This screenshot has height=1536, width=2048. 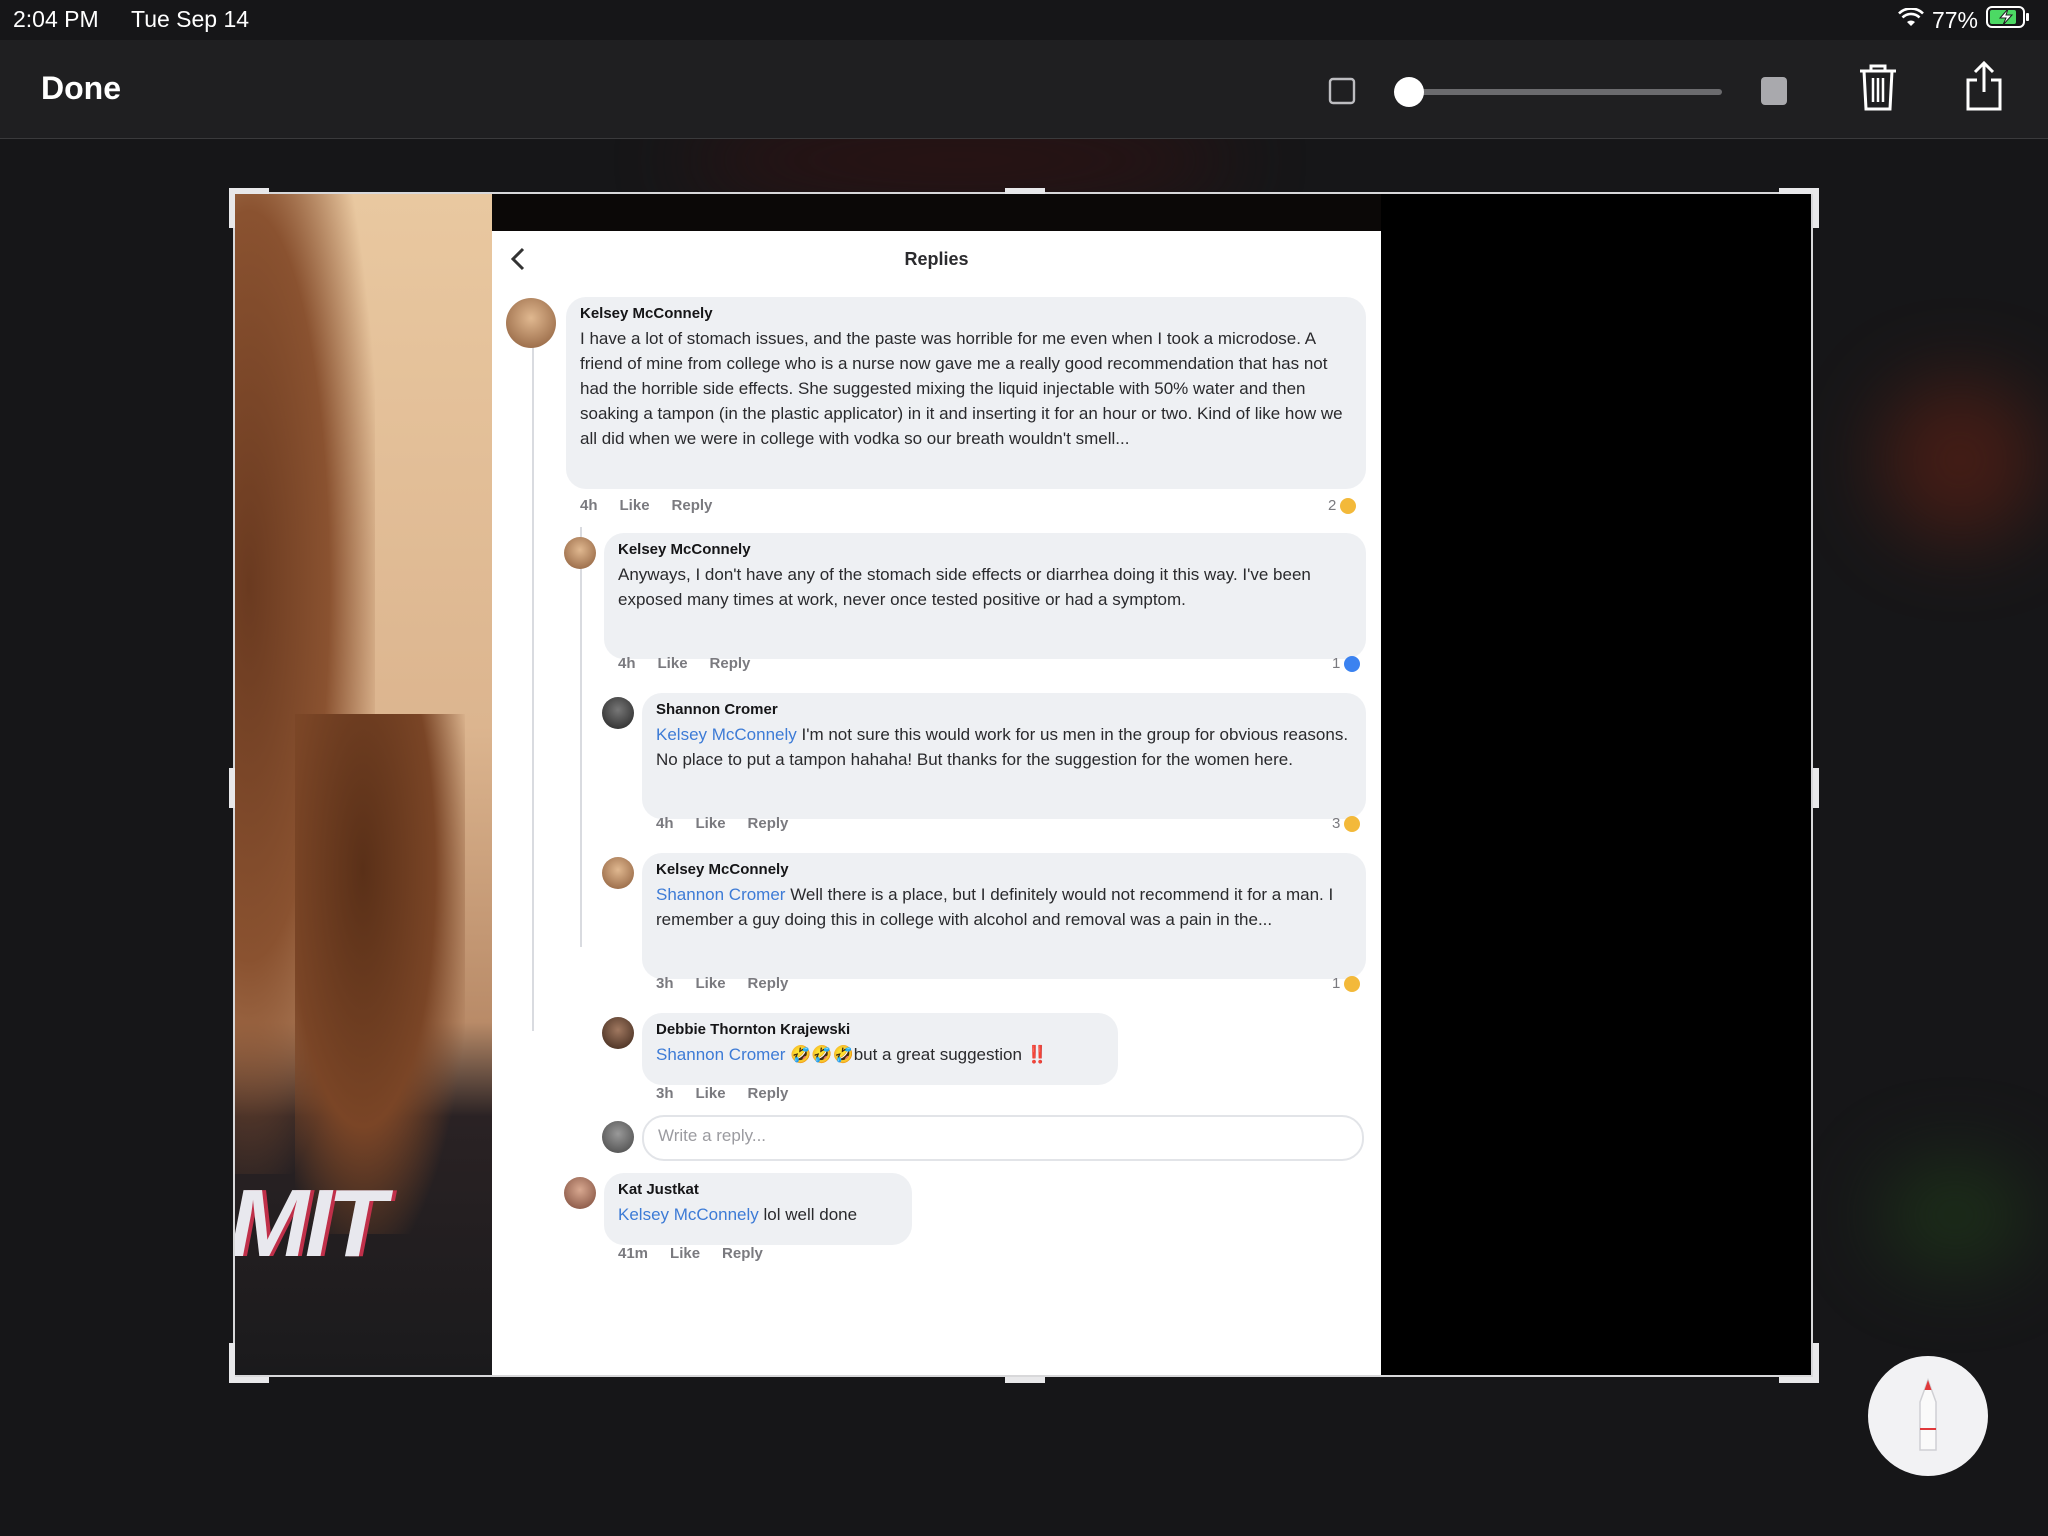 I want to click on size-slider-thumb, so click(x=1409, y=92).